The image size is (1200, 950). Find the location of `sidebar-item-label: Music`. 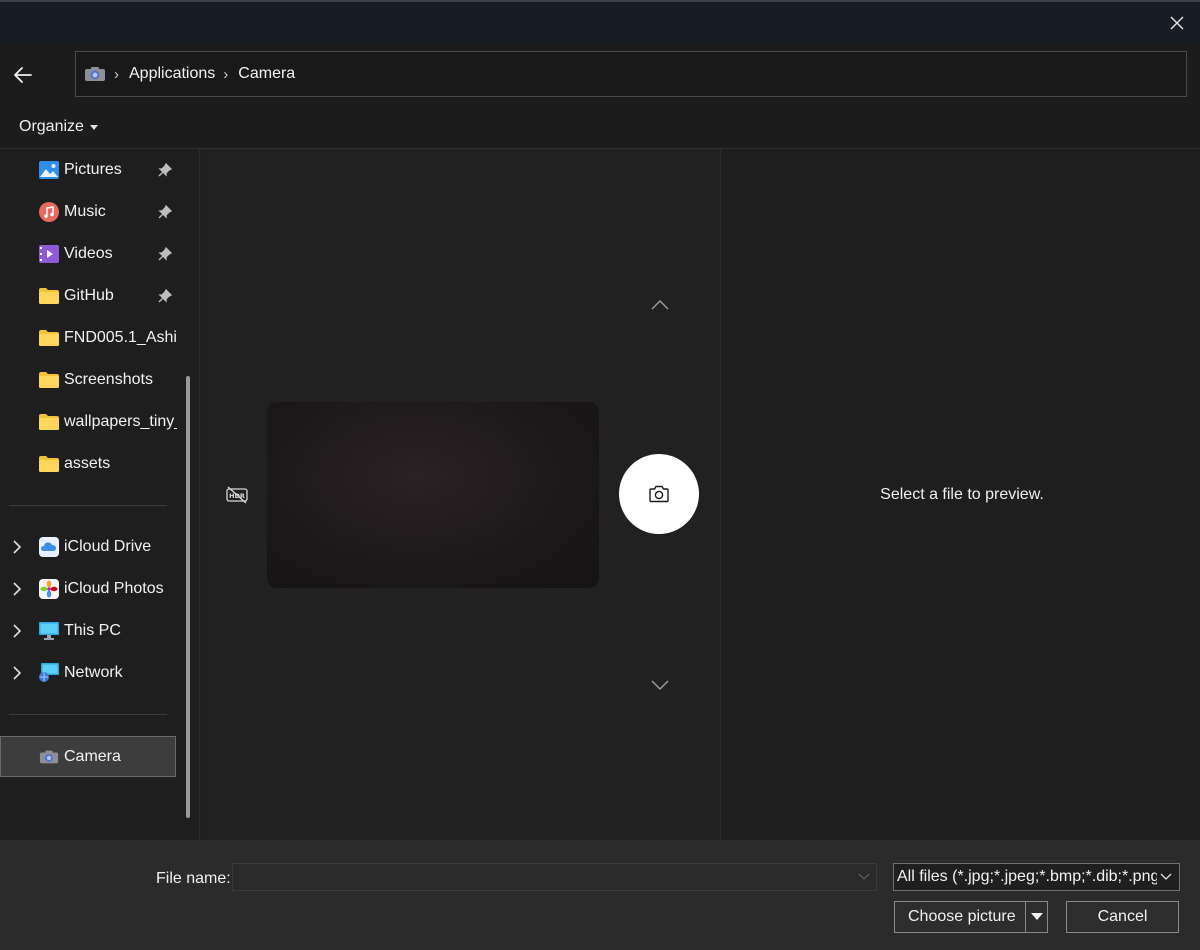

sidebar-item-label: Music is located at coordinates (85, 211).